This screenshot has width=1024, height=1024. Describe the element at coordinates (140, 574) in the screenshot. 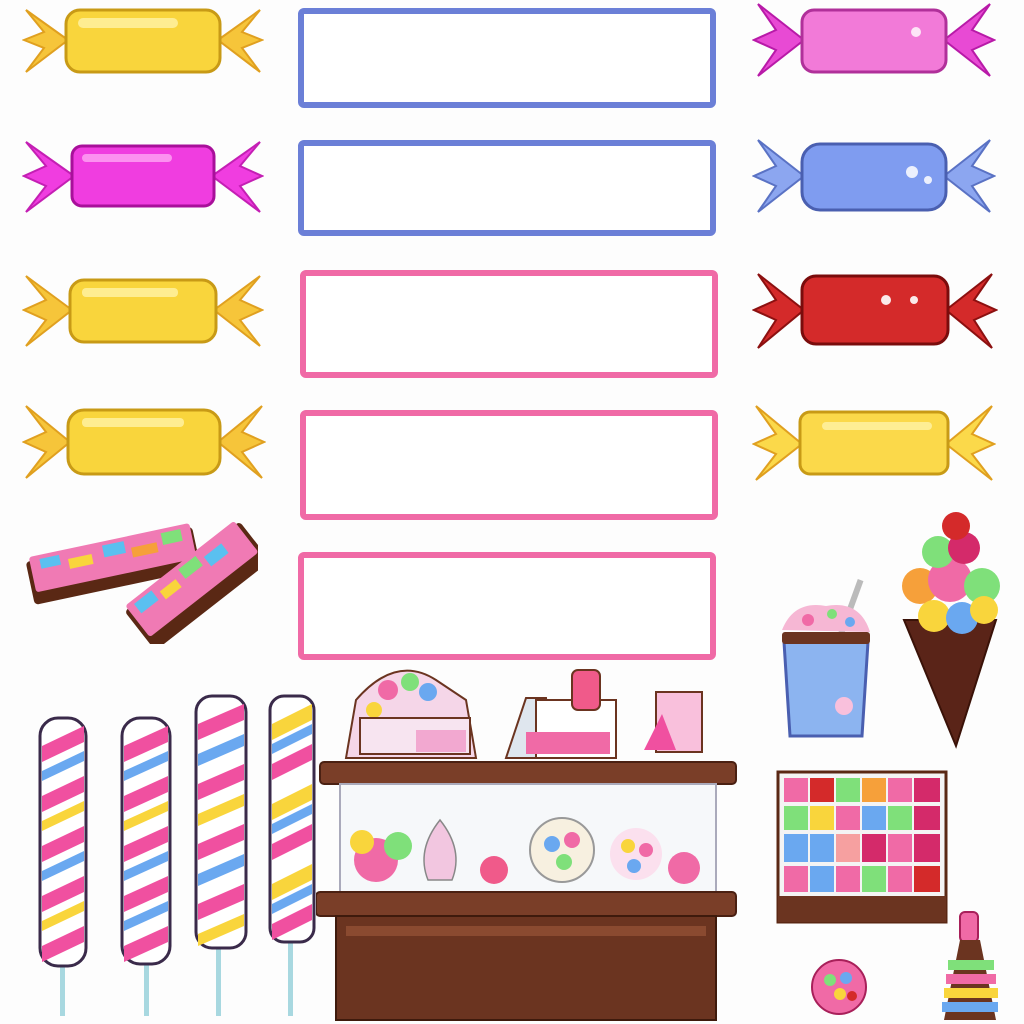

I see `chocolate-bars` at that location.